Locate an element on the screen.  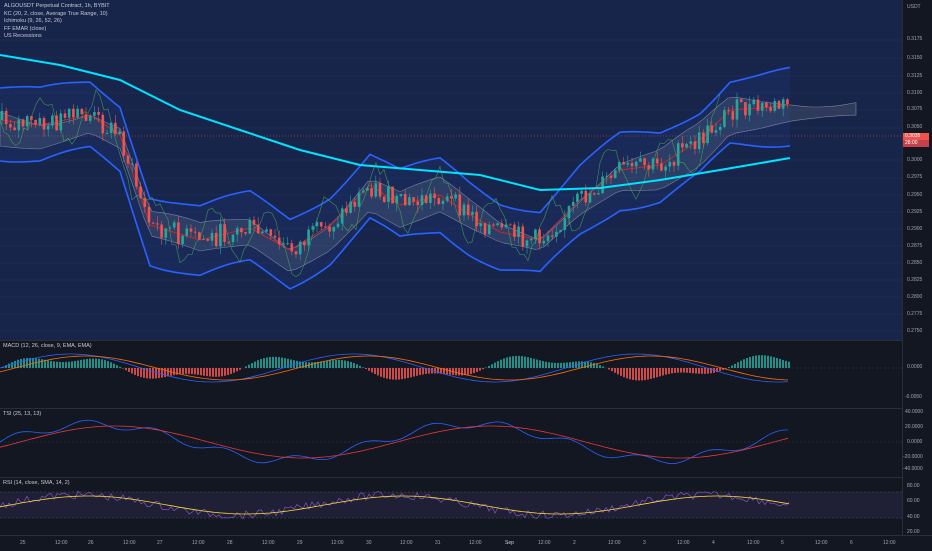
tsi-label: TSI (25, 13, 13) is located at coordinates (22, 414).